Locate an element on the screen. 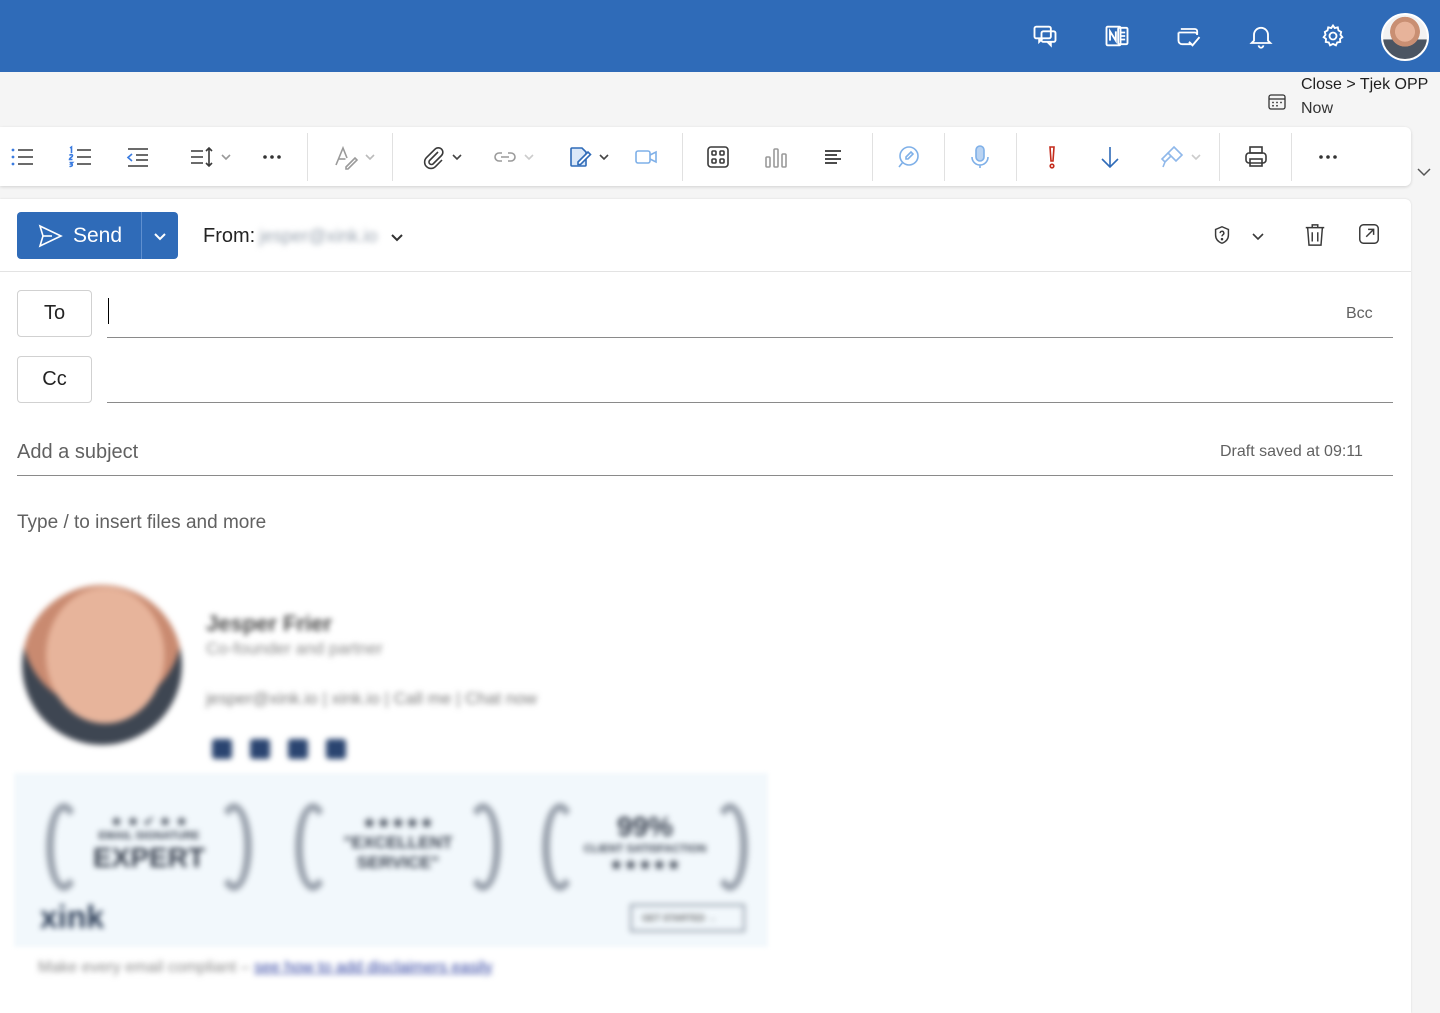 This screenshot has height=1013, width=1440. teams-chat-icon is located at coordinates (1045, 36).